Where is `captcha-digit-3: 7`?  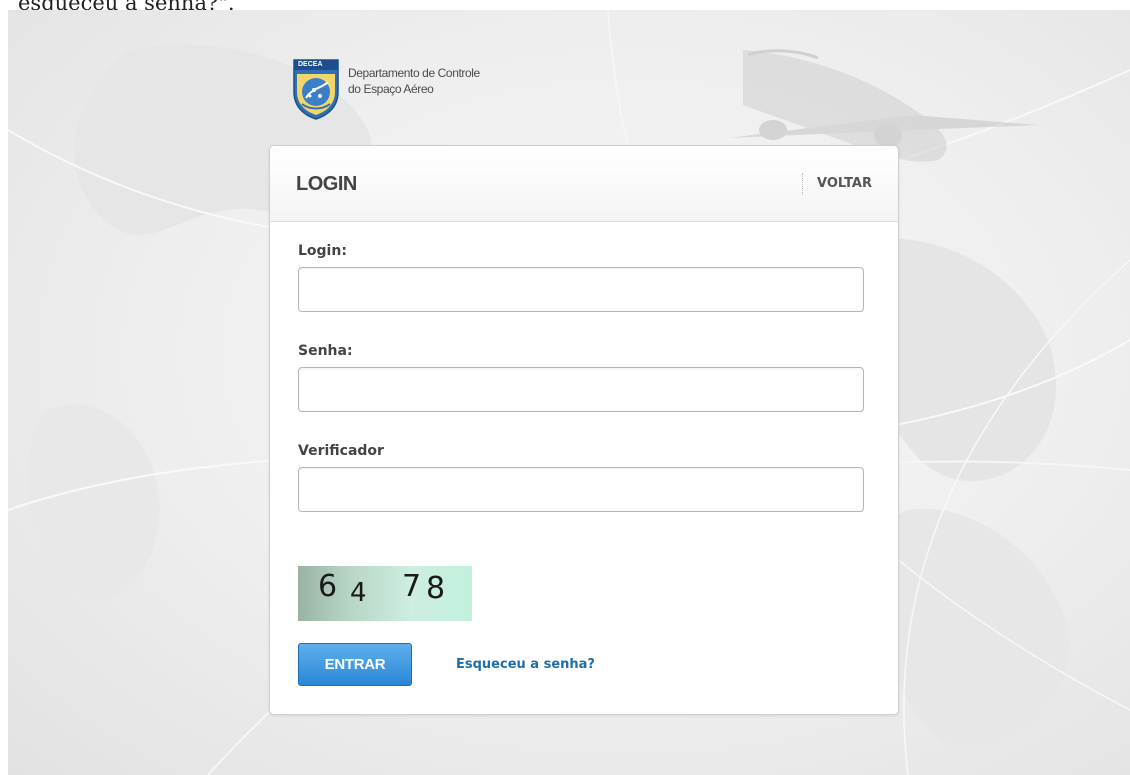
captcha-digit-3: 7 is located at coordinates (412, 586).